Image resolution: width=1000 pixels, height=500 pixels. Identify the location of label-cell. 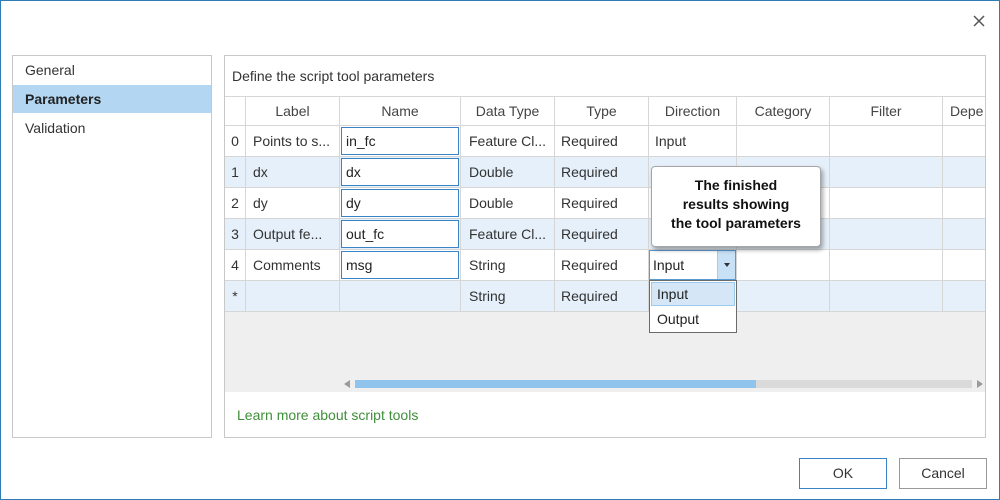
(293, 296).